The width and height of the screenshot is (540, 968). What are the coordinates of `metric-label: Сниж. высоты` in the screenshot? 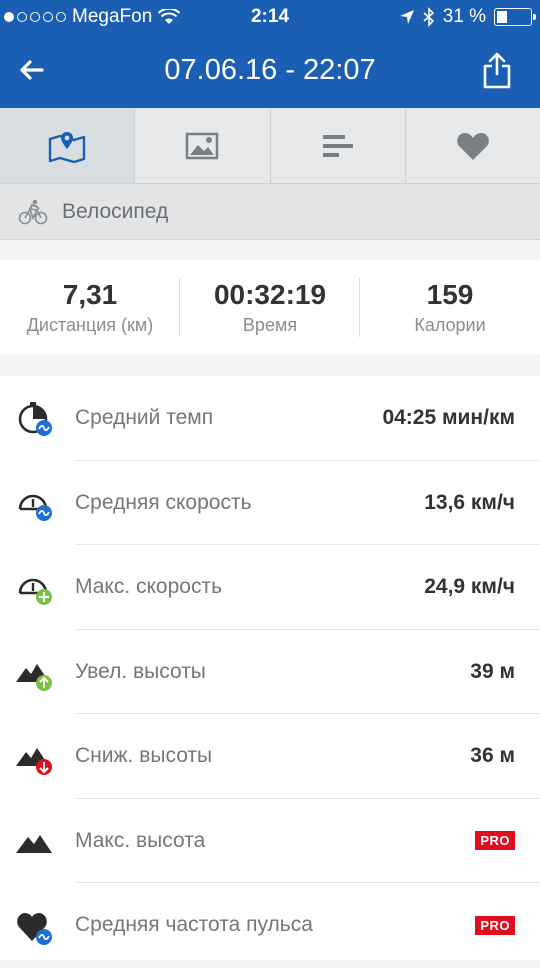 It's located at (144, 756).